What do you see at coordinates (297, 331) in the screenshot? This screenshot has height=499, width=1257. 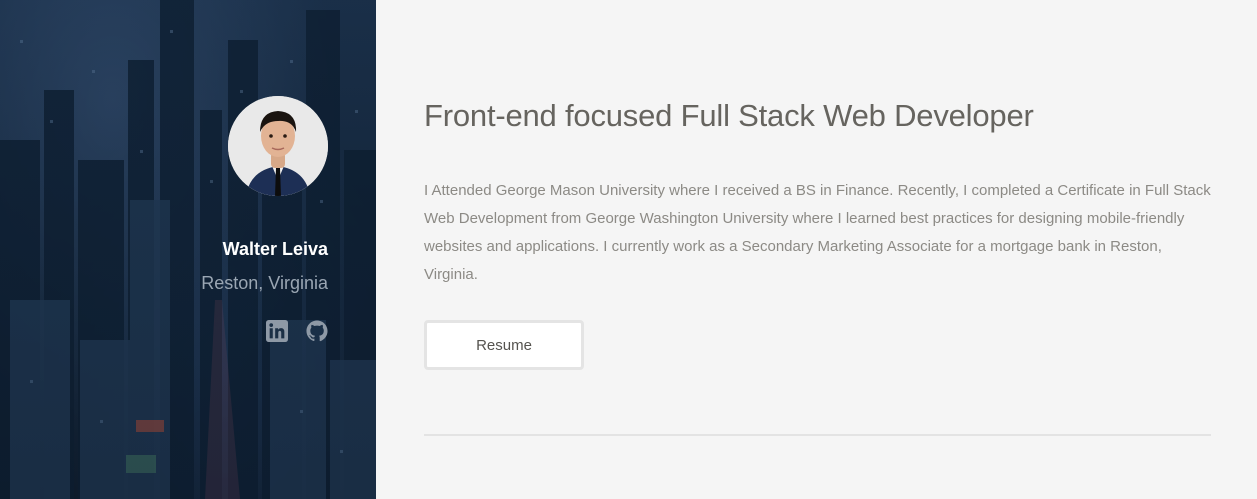 I see `social-links` at bounding box center [297, 331].